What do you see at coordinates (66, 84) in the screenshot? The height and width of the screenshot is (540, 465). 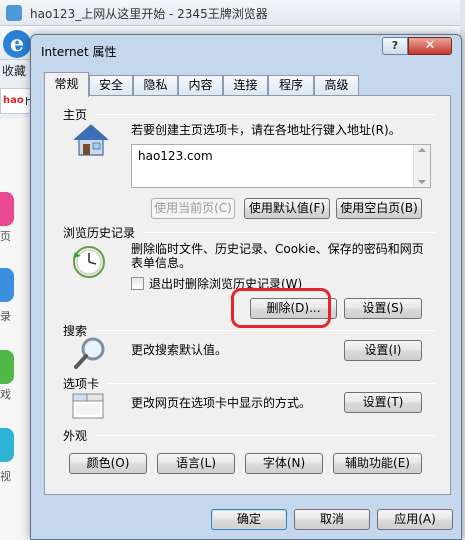 I see `tab-general: 常规` at bounding box center [66, 84].